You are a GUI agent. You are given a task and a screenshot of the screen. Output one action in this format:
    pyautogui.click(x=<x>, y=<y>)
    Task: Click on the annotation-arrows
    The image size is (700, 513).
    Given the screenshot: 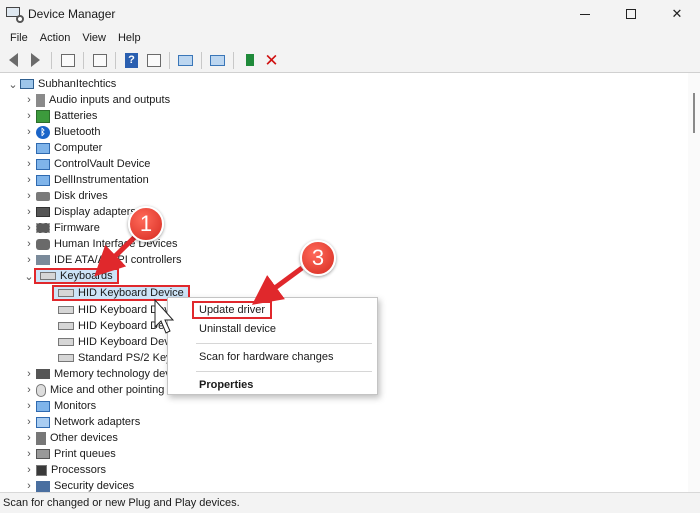 What is the action you would take?
    pyautogui.click(x=199, y=282)
    